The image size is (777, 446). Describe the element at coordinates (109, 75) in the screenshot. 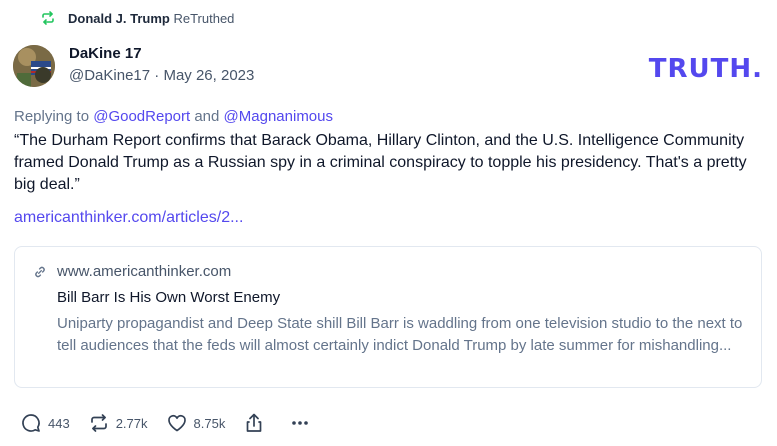

I see `author-handle: @DaKine17` at that location.